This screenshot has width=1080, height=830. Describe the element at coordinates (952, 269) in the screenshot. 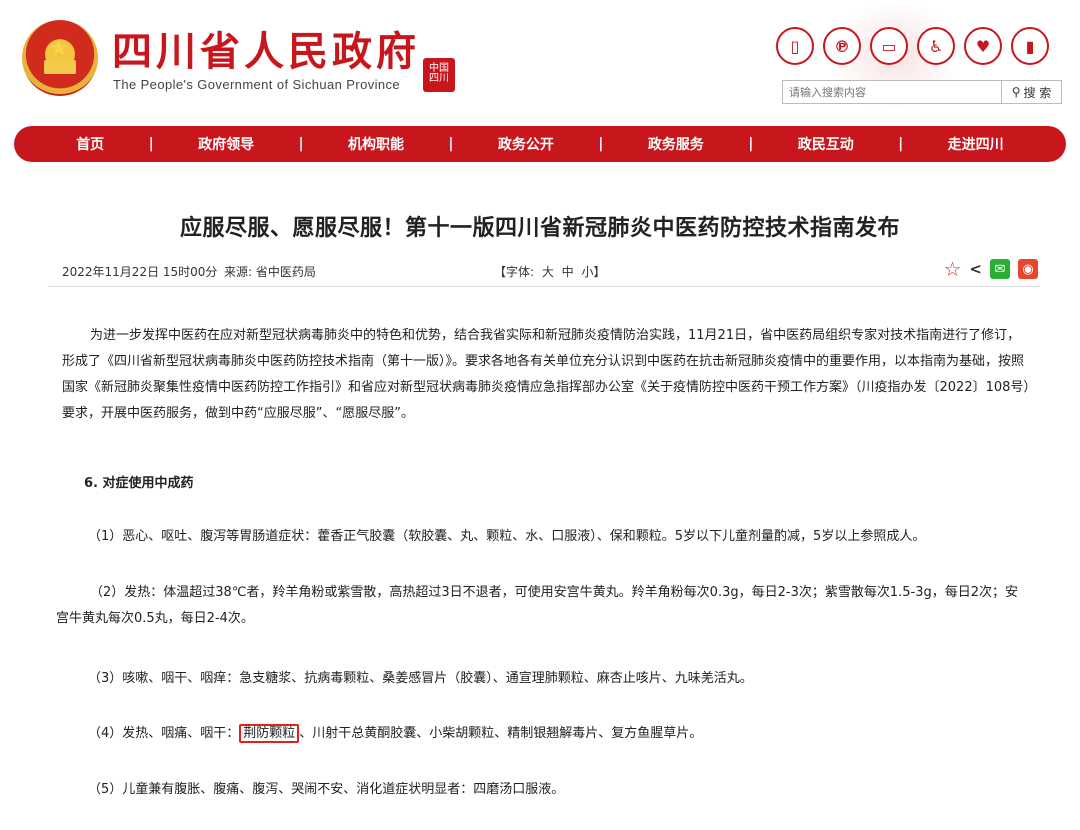

I see `favorite-star-icon: ☆` at that location.